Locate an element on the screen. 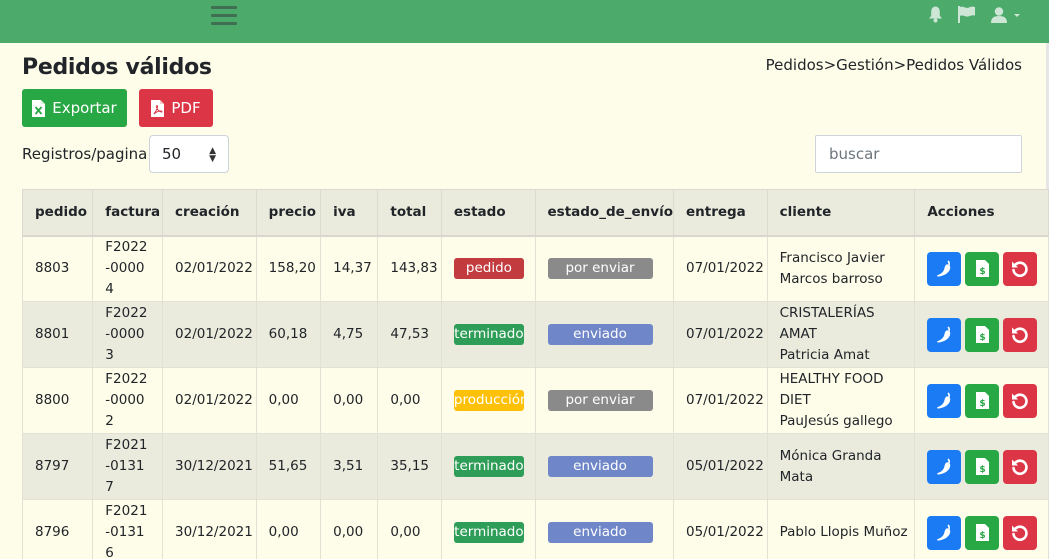  invoice-file-icon: $ is located at coordinates (982, 532).